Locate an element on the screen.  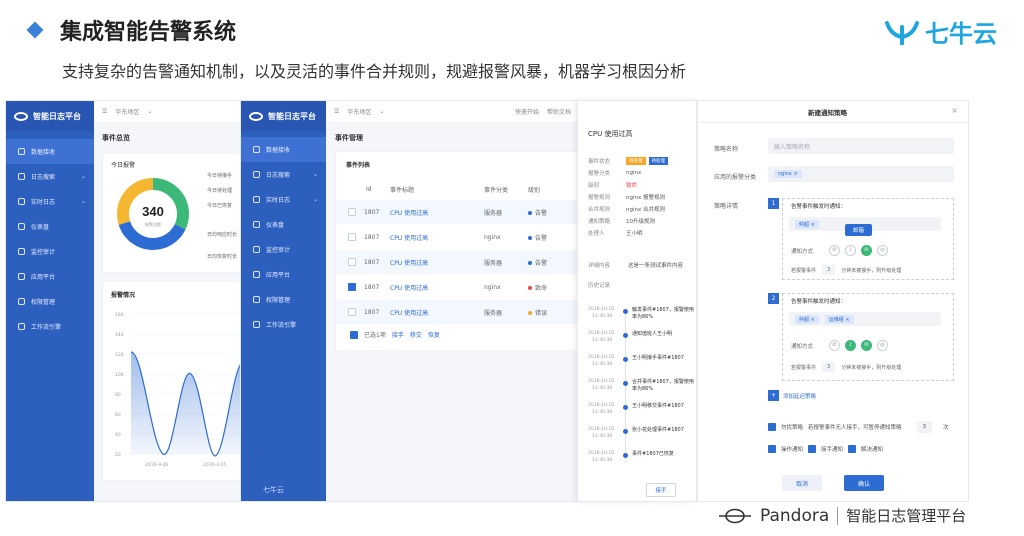
restore-action: 恢复 is located at coordinates (434, 334).